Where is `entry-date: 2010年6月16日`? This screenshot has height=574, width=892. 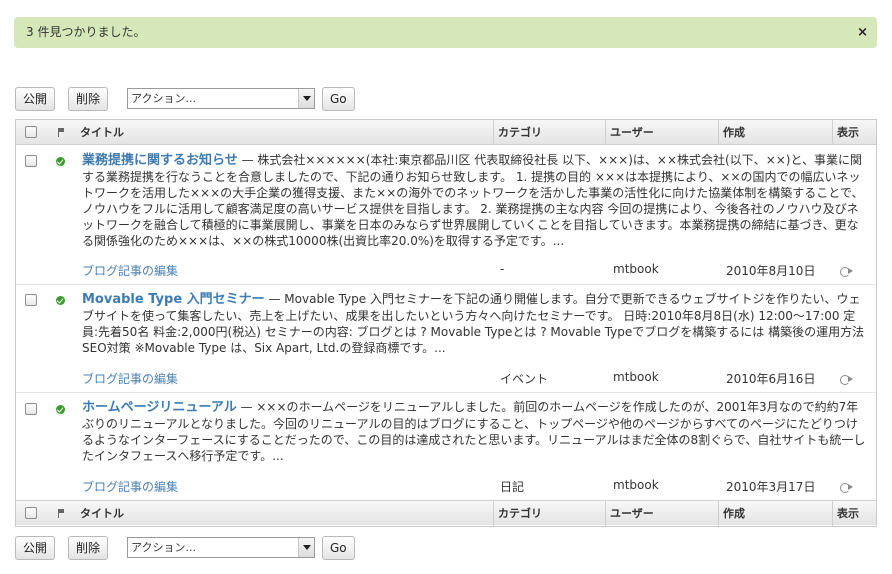
entry-date: 2010年6月16日 is located at coordinates (771, 379).